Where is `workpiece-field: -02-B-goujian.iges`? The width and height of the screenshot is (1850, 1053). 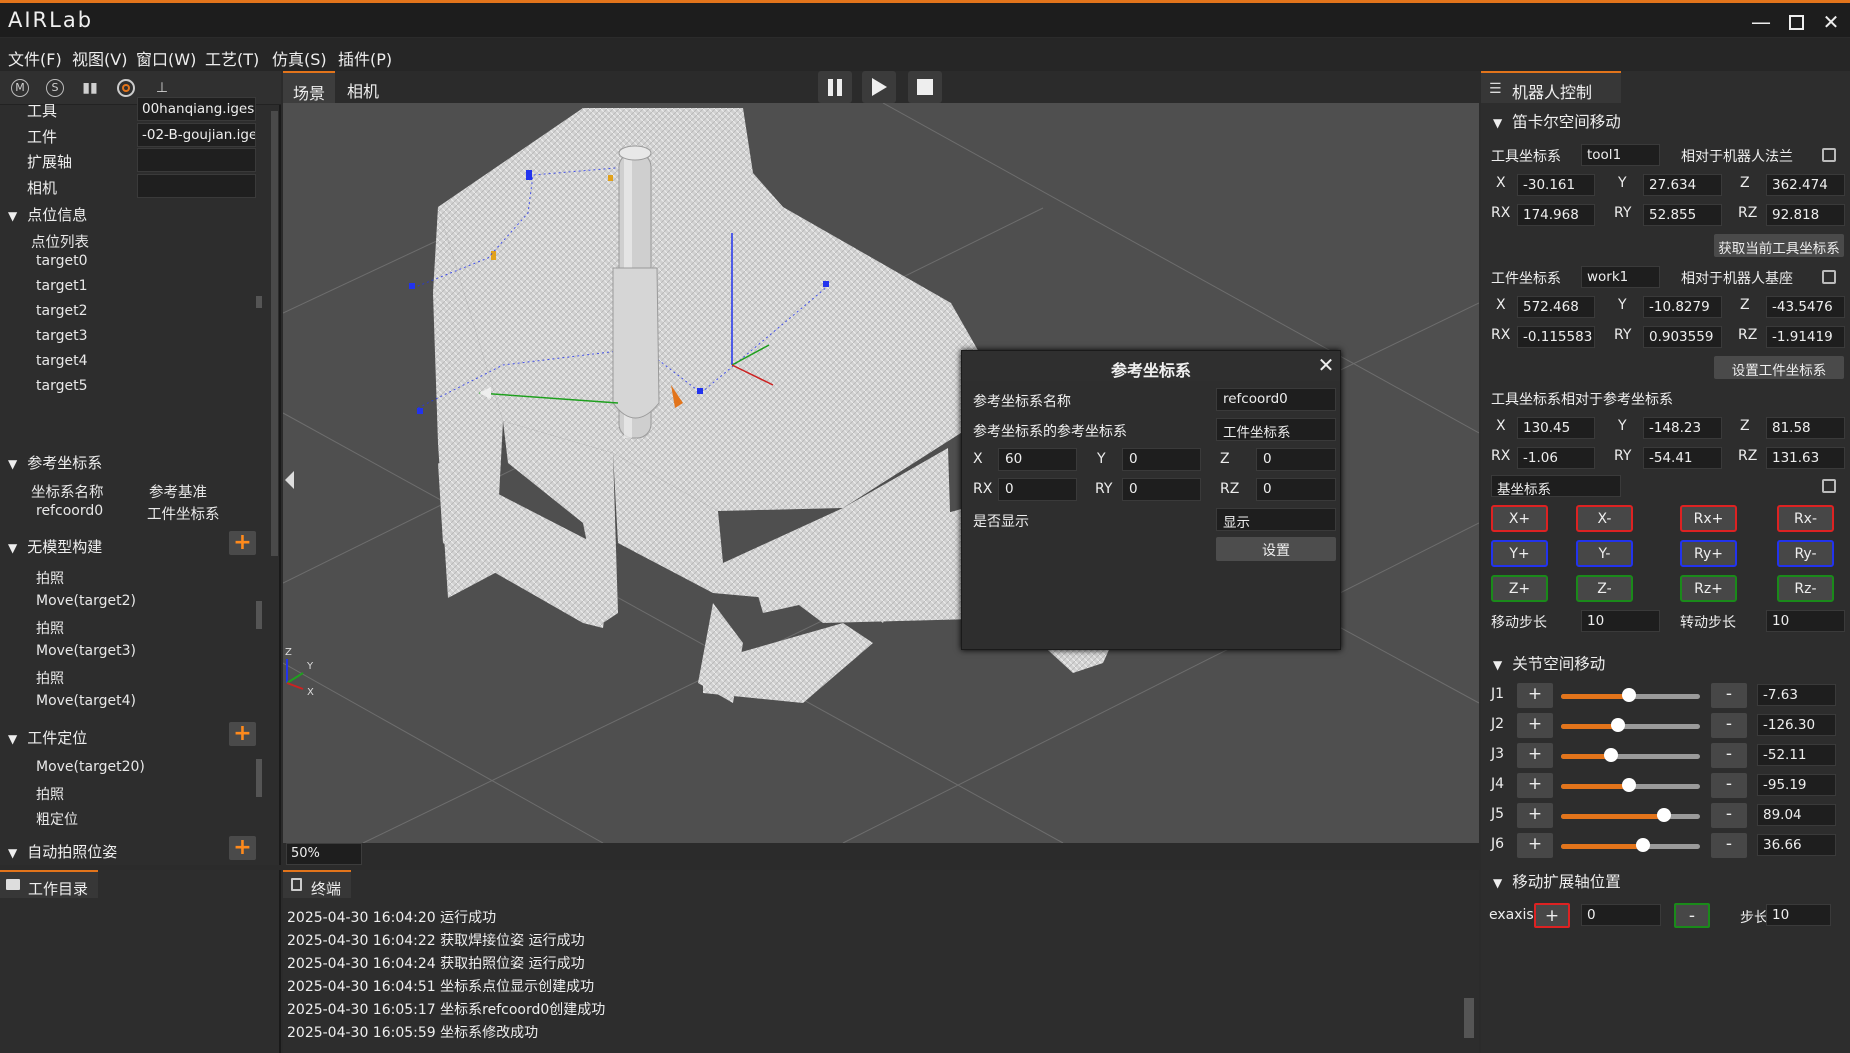 workpiece-field: -02-B-goujian.iges is located at coordinates (196, 135).